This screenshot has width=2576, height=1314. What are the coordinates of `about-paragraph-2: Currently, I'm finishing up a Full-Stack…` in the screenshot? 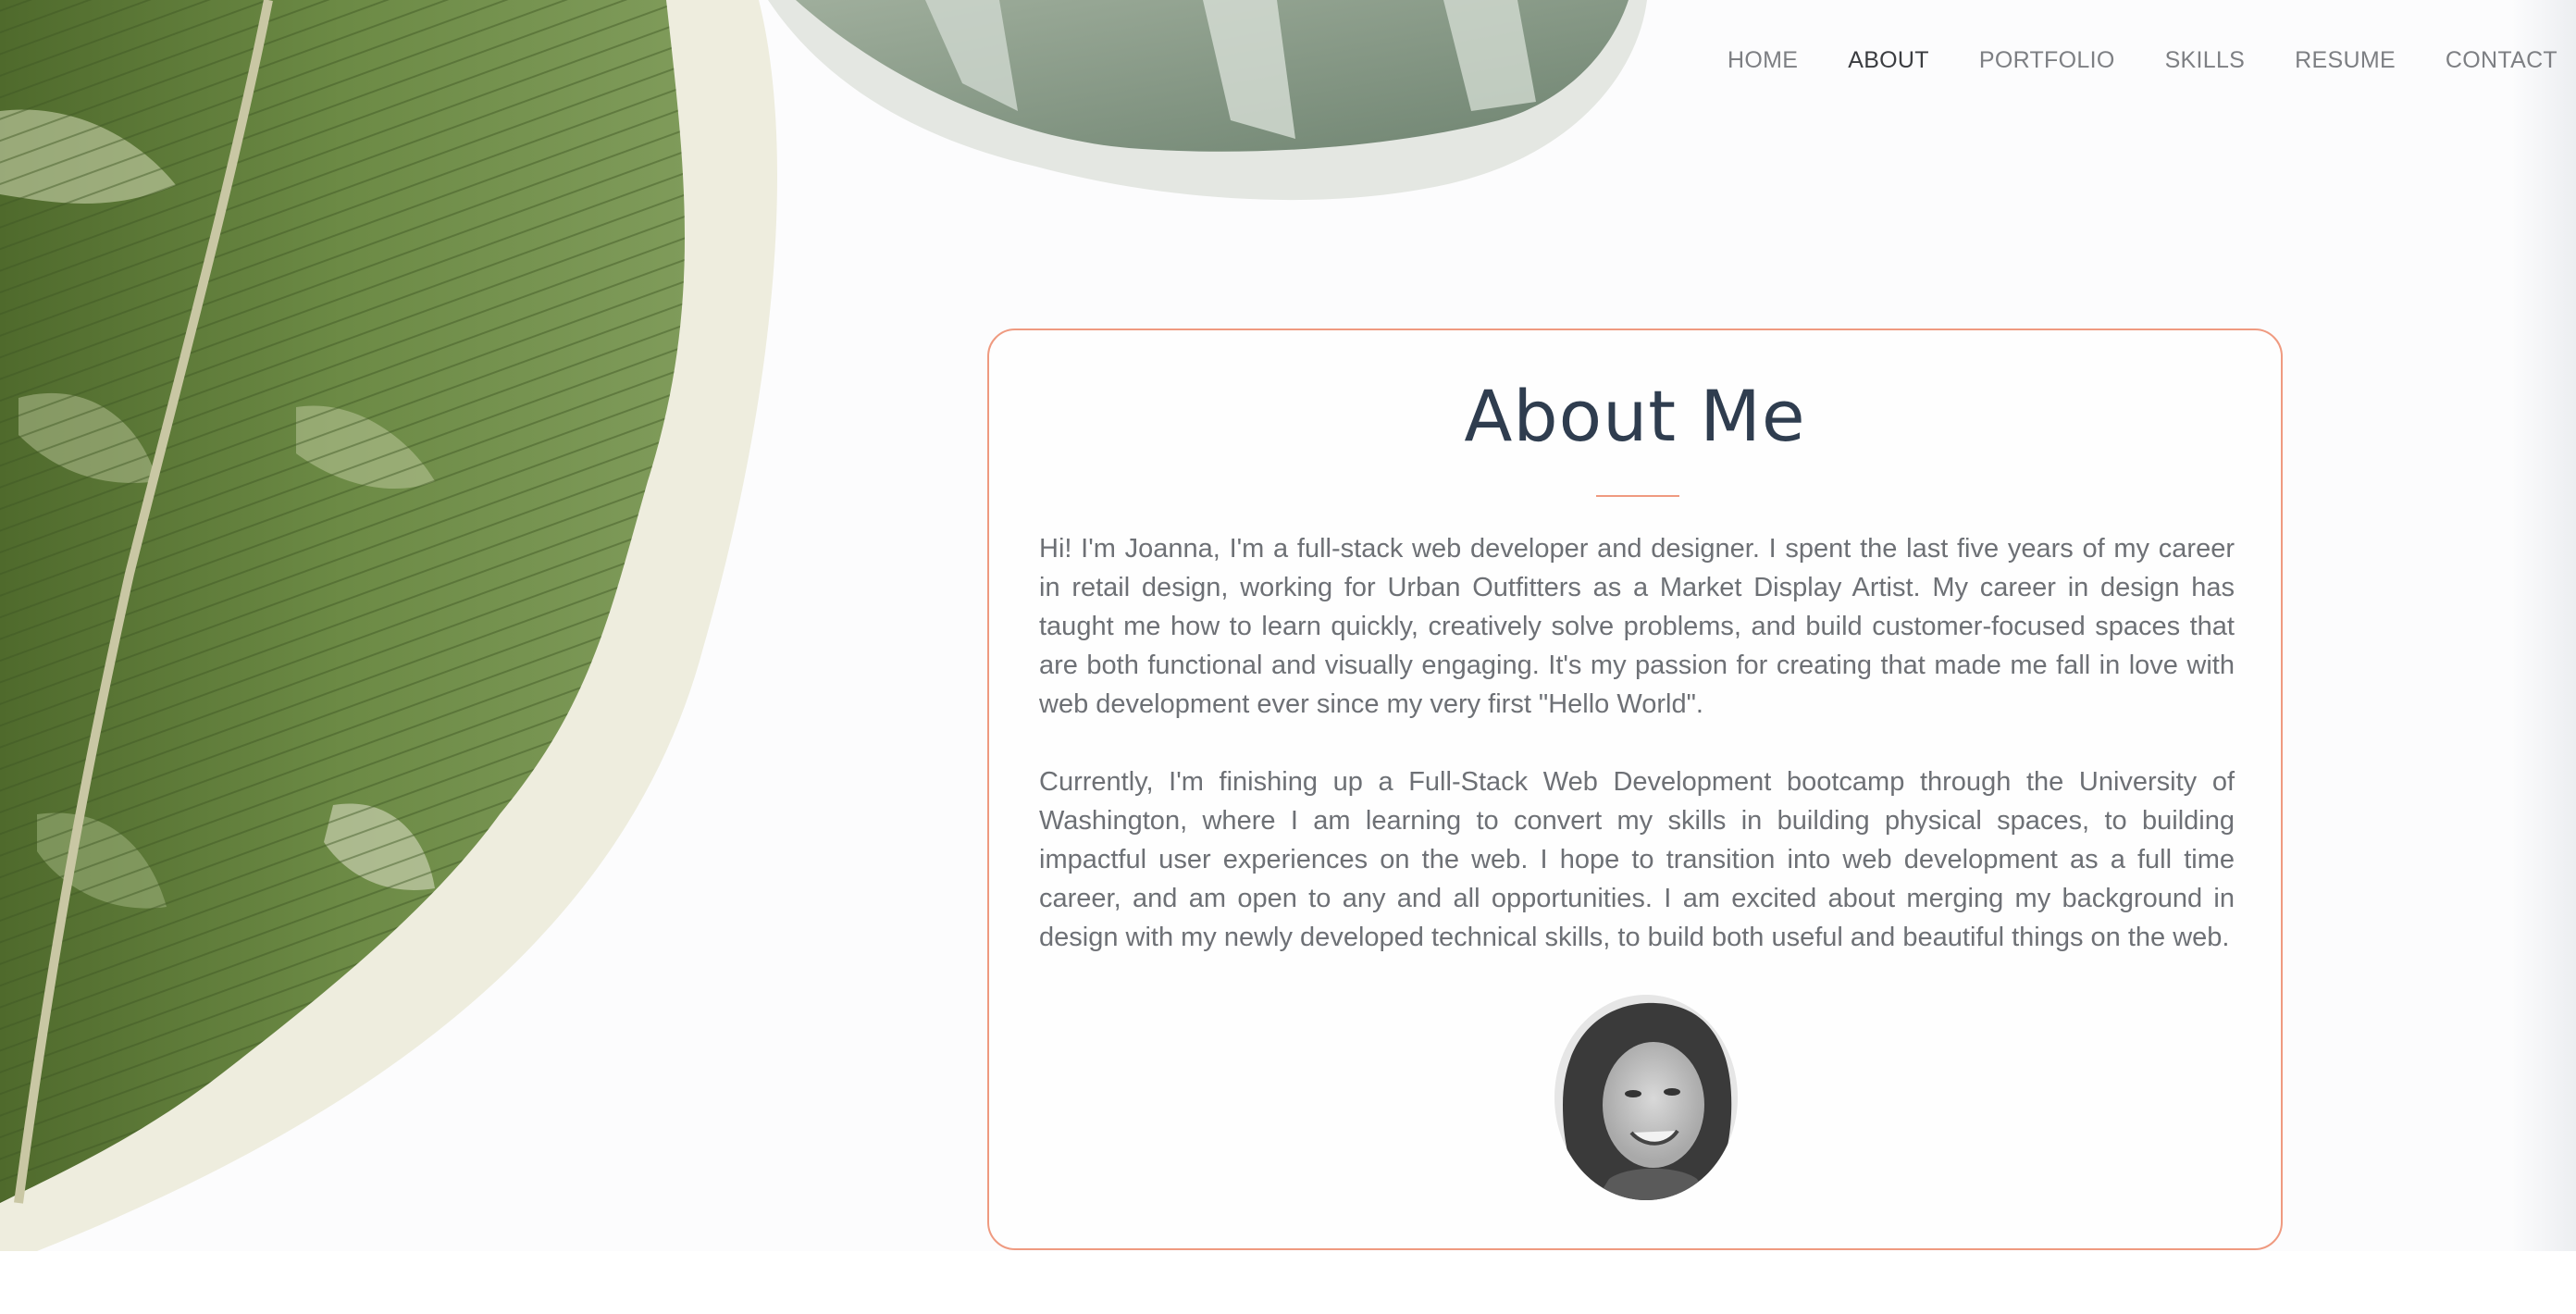 It's located at (1637, 859).